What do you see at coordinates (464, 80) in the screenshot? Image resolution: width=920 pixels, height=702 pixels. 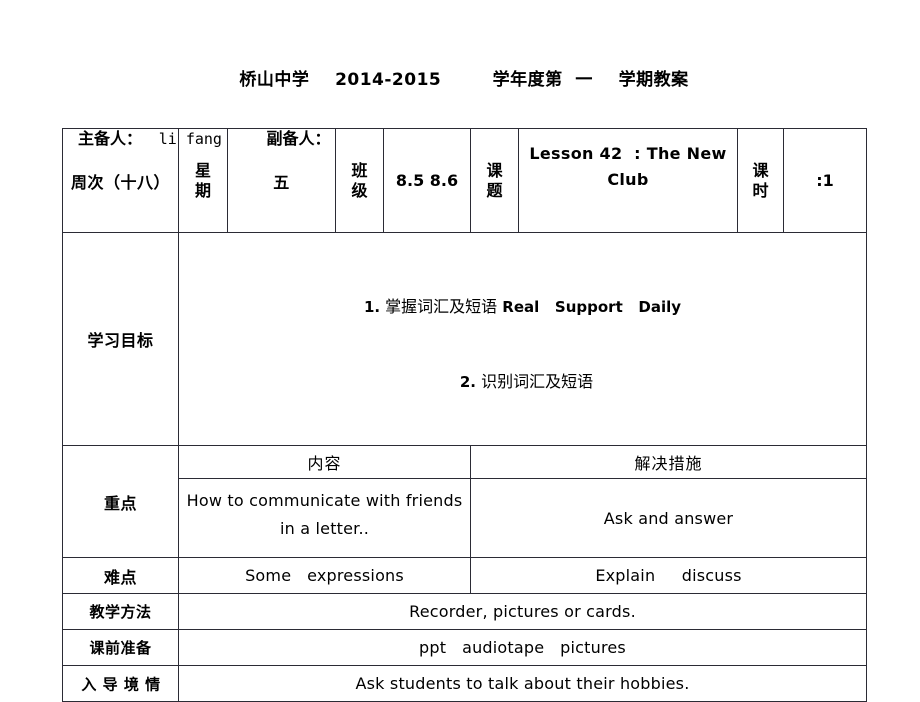 I see `page-title: 桥山中学 2014-2015 学年度第 一 学期教案` at bounding box center [464, 80].